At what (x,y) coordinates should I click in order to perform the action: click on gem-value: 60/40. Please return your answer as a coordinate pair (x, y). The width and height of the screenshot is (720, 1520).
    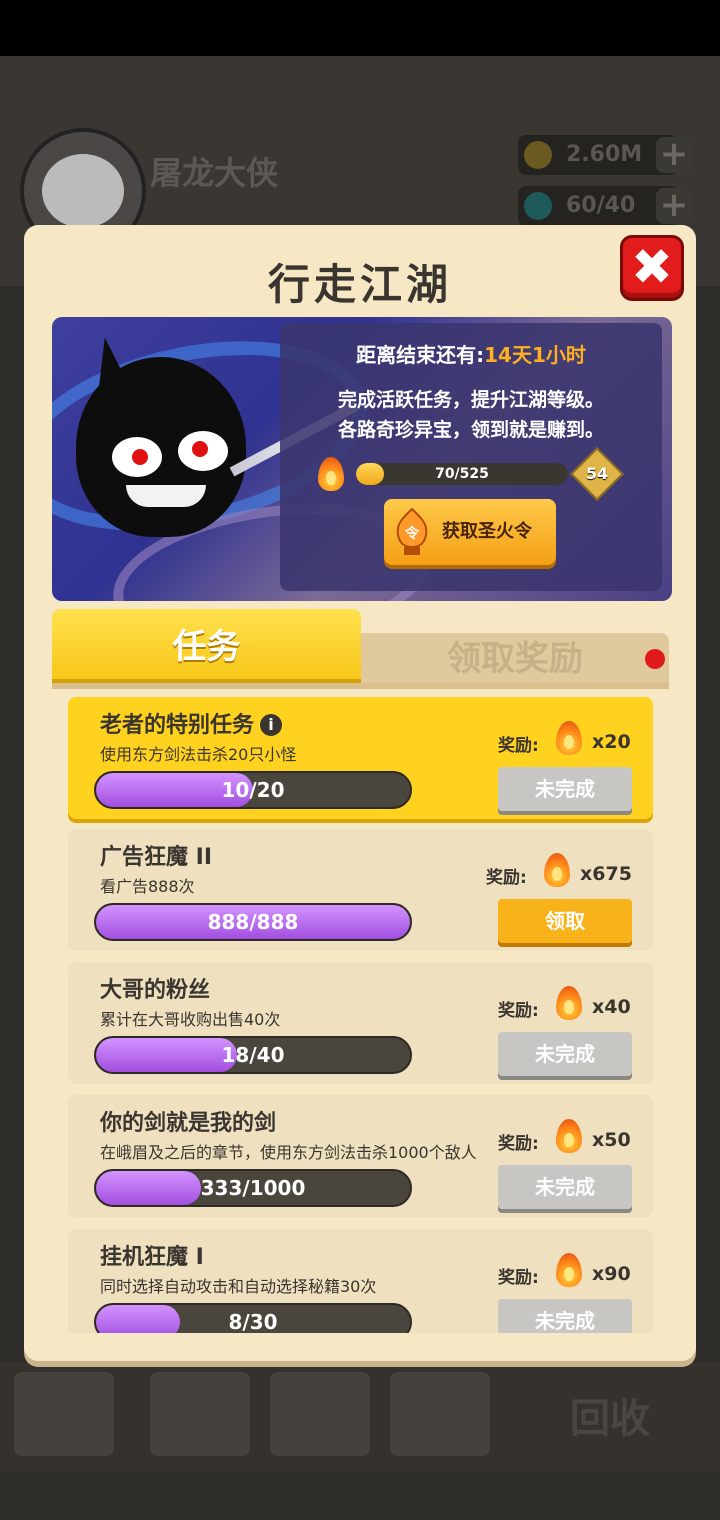
    Looking at the image, I should click on (601, 205).